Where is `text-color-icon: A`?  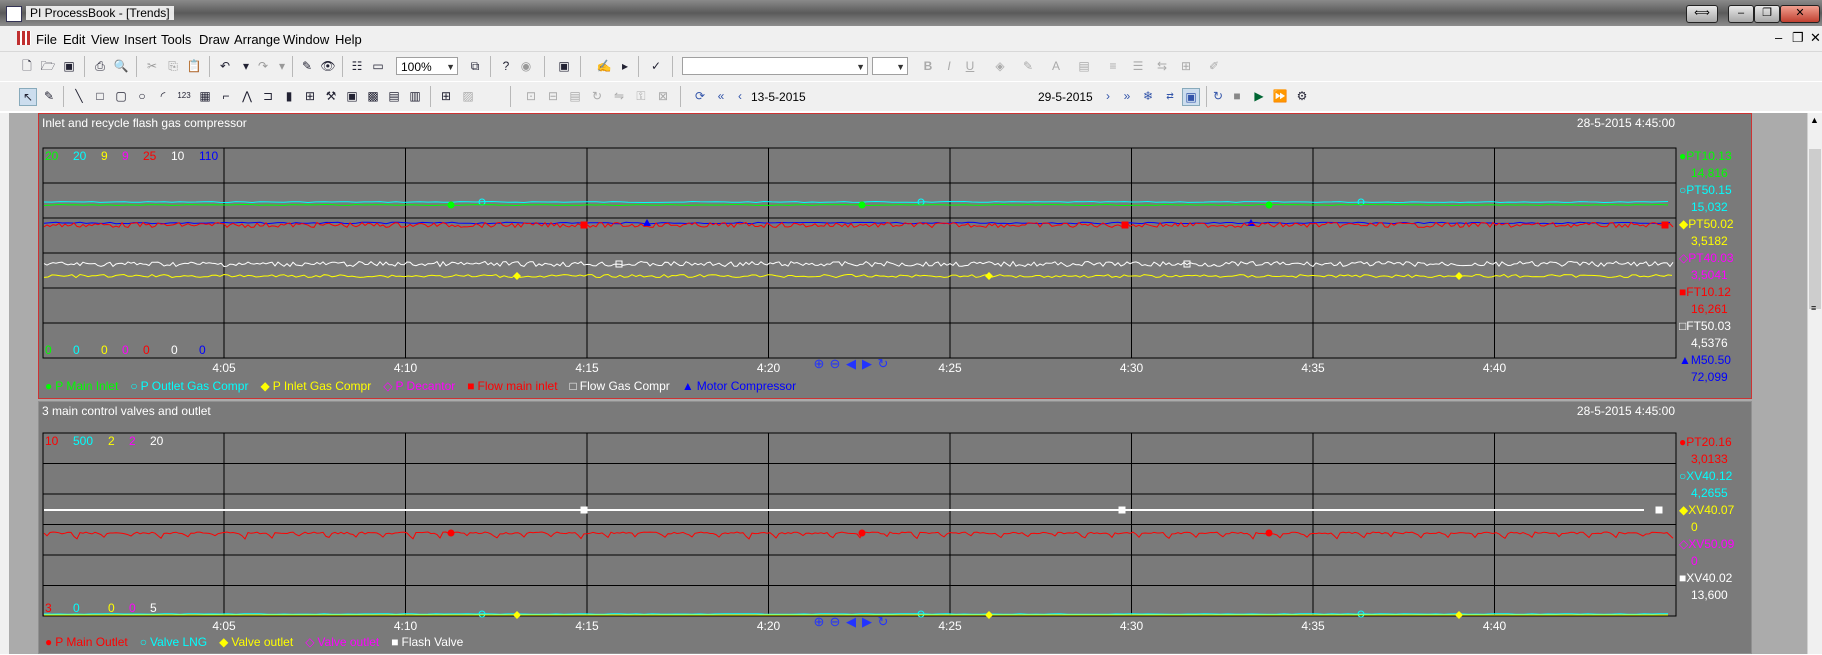 text-color-icon: A is located at coordinates (1056, 66).